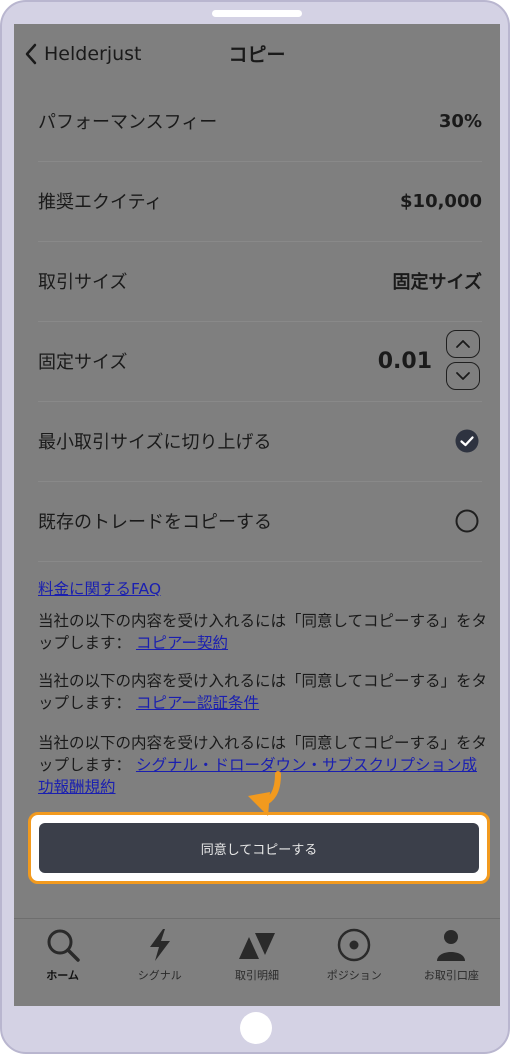  I want to click on recommended-equity-row: 推奨エクイティ $10,000, so click(260, 201).